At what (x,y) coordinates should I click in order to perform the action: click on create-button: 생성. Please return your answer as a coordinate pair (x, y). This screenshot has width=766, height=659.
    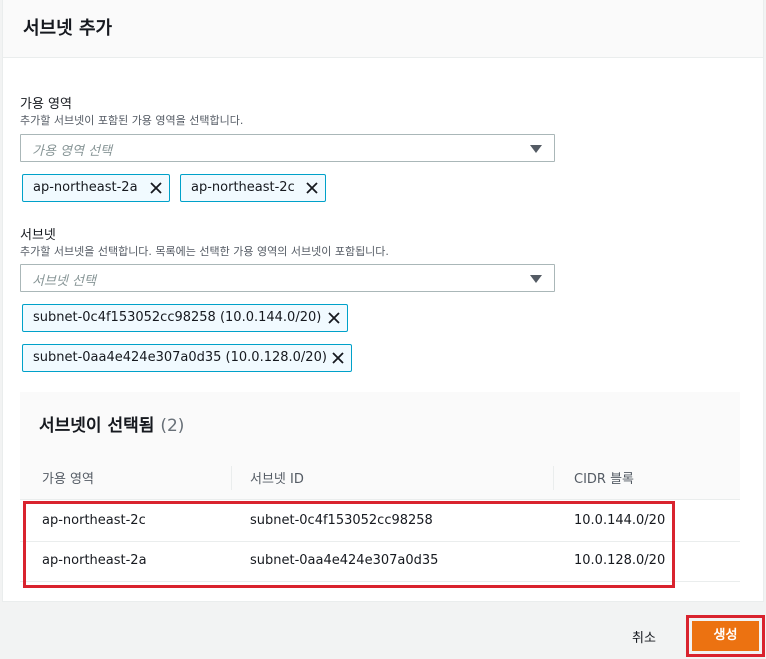
    Looking at the image, I should click on (725, 636).